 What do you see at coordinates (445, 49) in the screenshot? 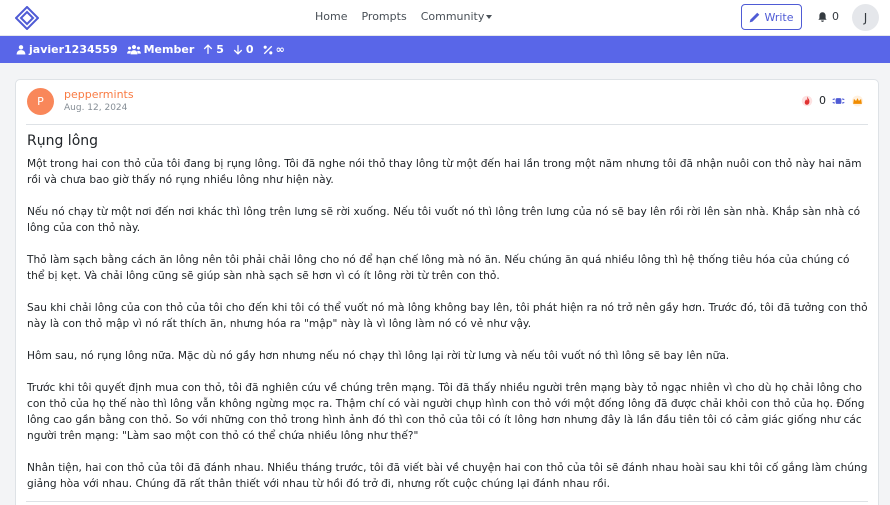
I see `user-stats-bar: javier1234559 Member 5 0 ∞` at bounding box center [445, 49].